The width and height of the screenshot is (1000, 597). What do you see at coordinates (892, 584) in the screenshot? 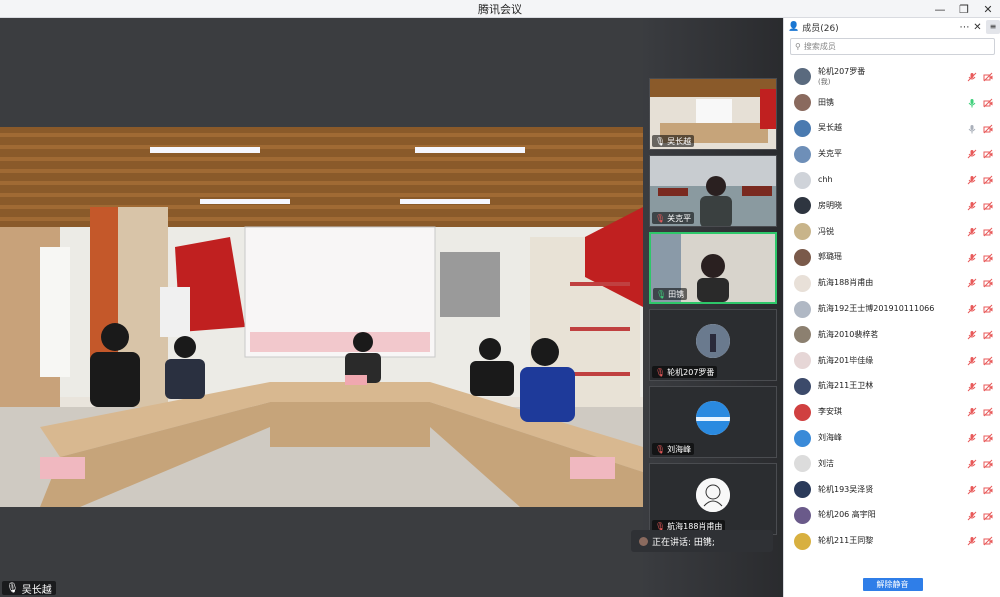
I see `unmute-button: 解除静音` at bounding box center [892, 584].